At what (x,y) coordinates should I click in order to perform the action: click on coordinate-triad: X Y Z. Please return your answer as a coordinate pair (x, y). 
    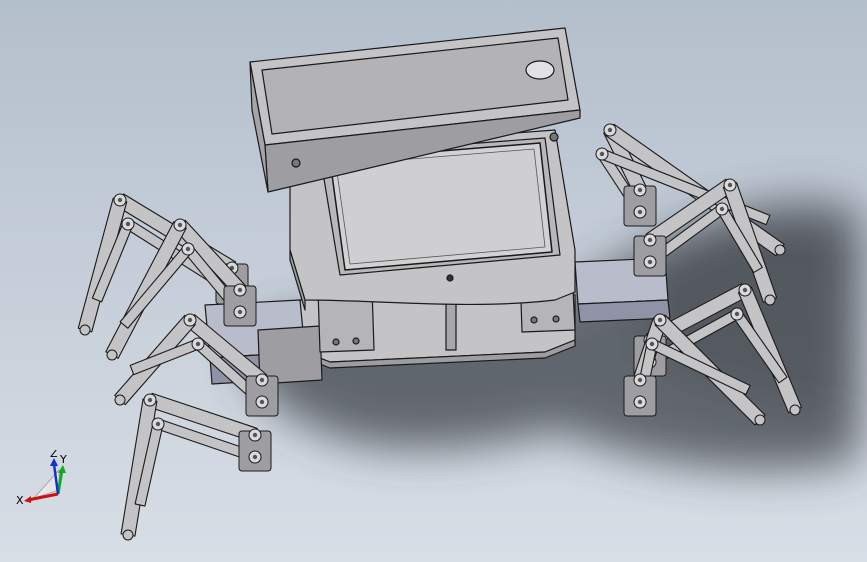
    Looking at the image, I should click on (41, 478).